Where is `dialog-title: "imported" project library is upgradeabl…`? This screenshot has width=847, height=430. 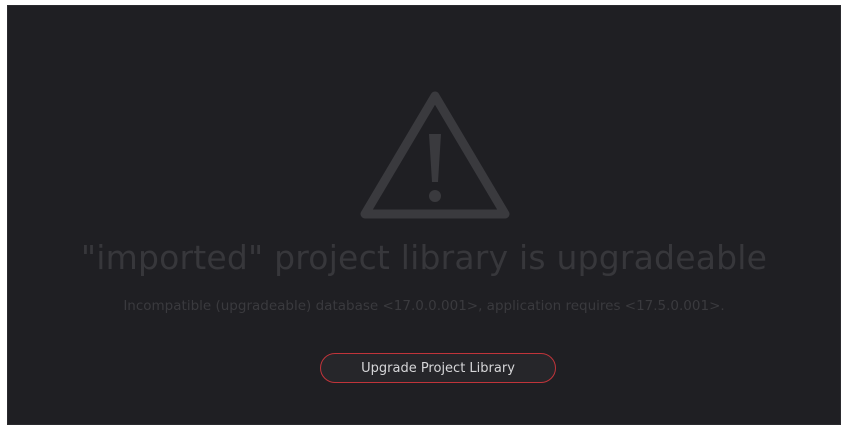
dialog-title: "imported" project library is upgradeabl… is located at coordinates (424, 257).